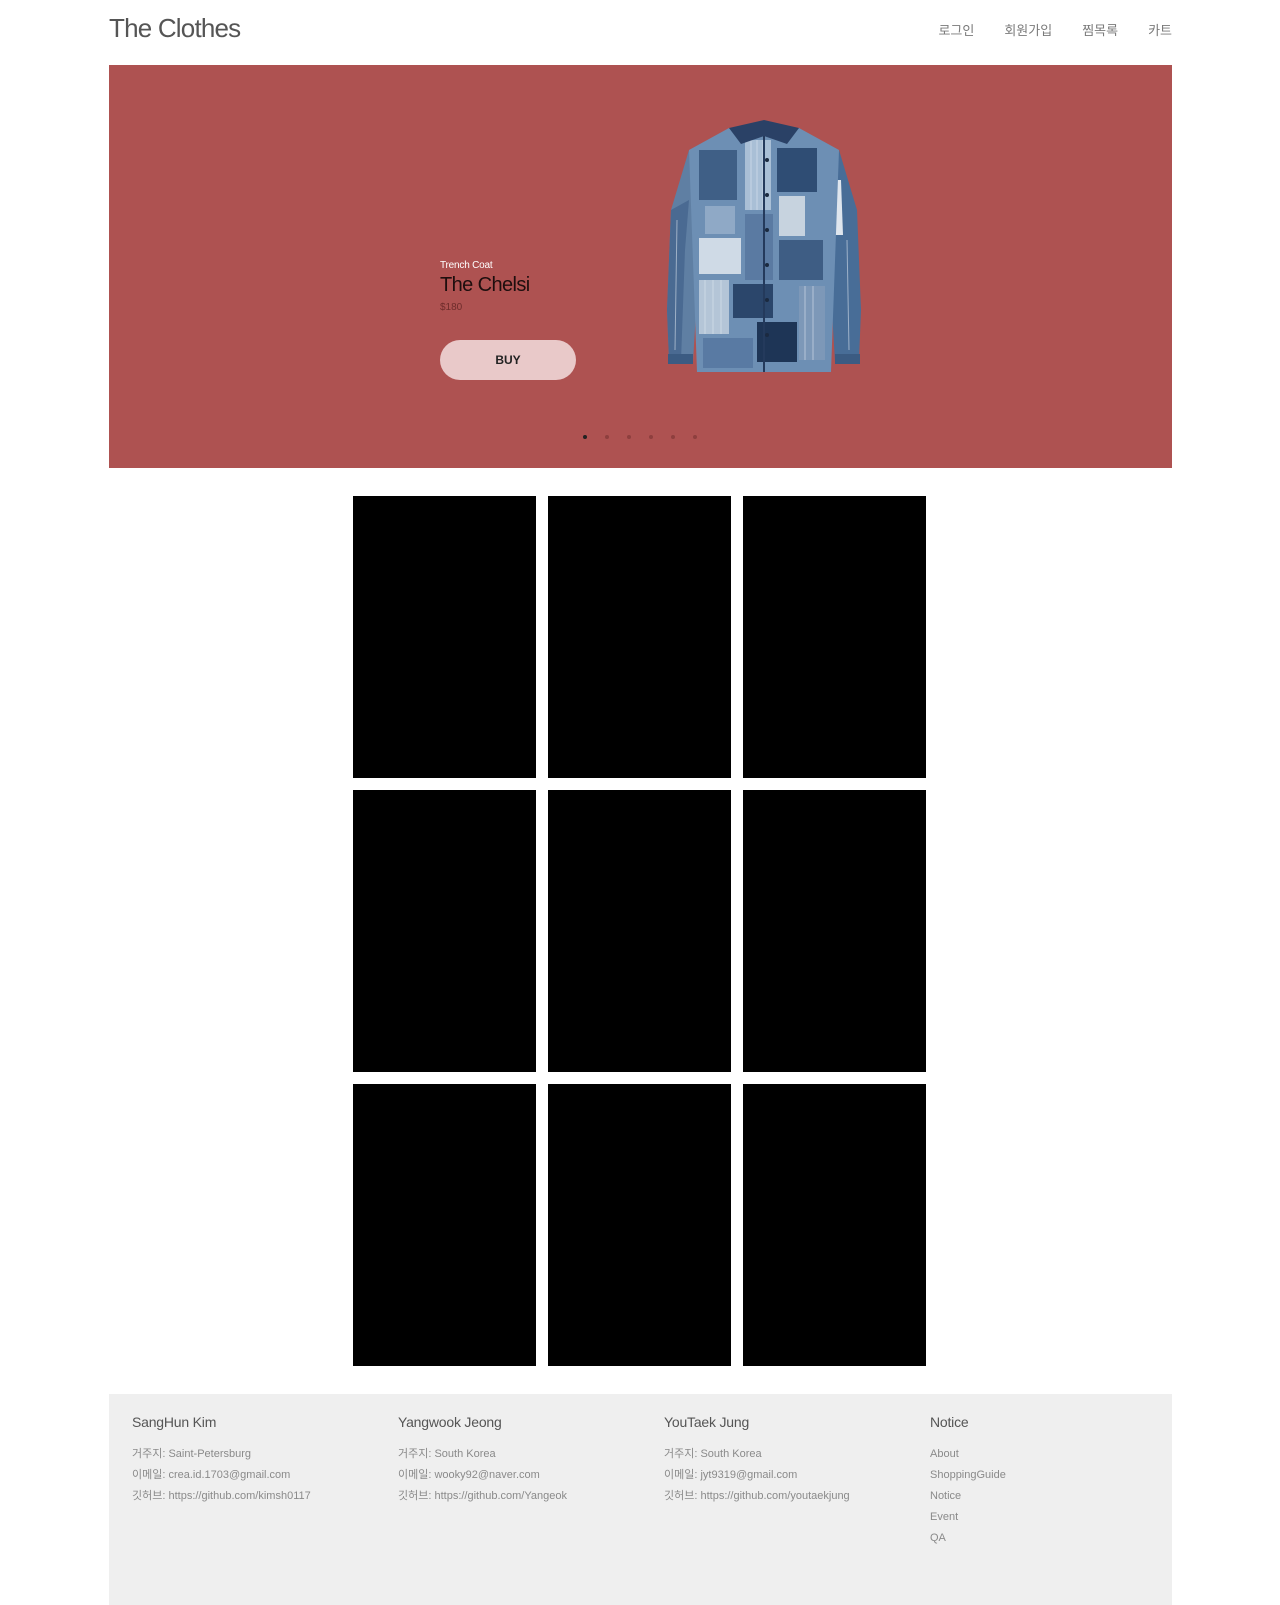 Image resolution: width=1280 pixels, height=1605 pixels. I want to click on nav-cart-link: 카트, so click(1160, 29).